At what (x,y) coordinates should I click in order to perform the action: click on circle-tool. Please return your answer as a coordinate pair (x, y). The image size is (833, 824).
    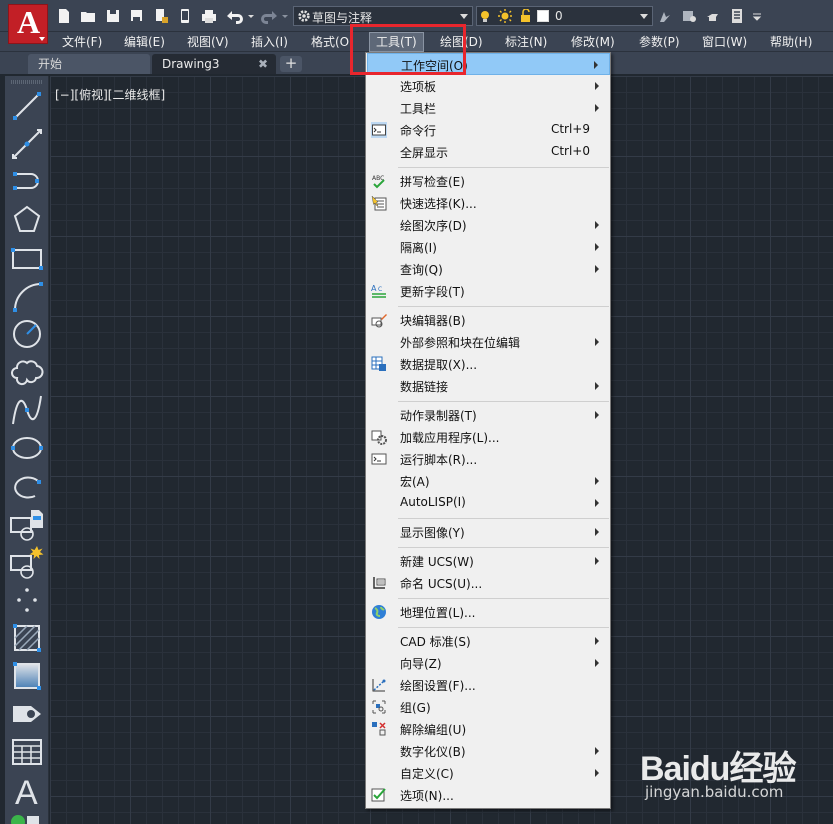
    Looking at the image, I should click on (27, 334).